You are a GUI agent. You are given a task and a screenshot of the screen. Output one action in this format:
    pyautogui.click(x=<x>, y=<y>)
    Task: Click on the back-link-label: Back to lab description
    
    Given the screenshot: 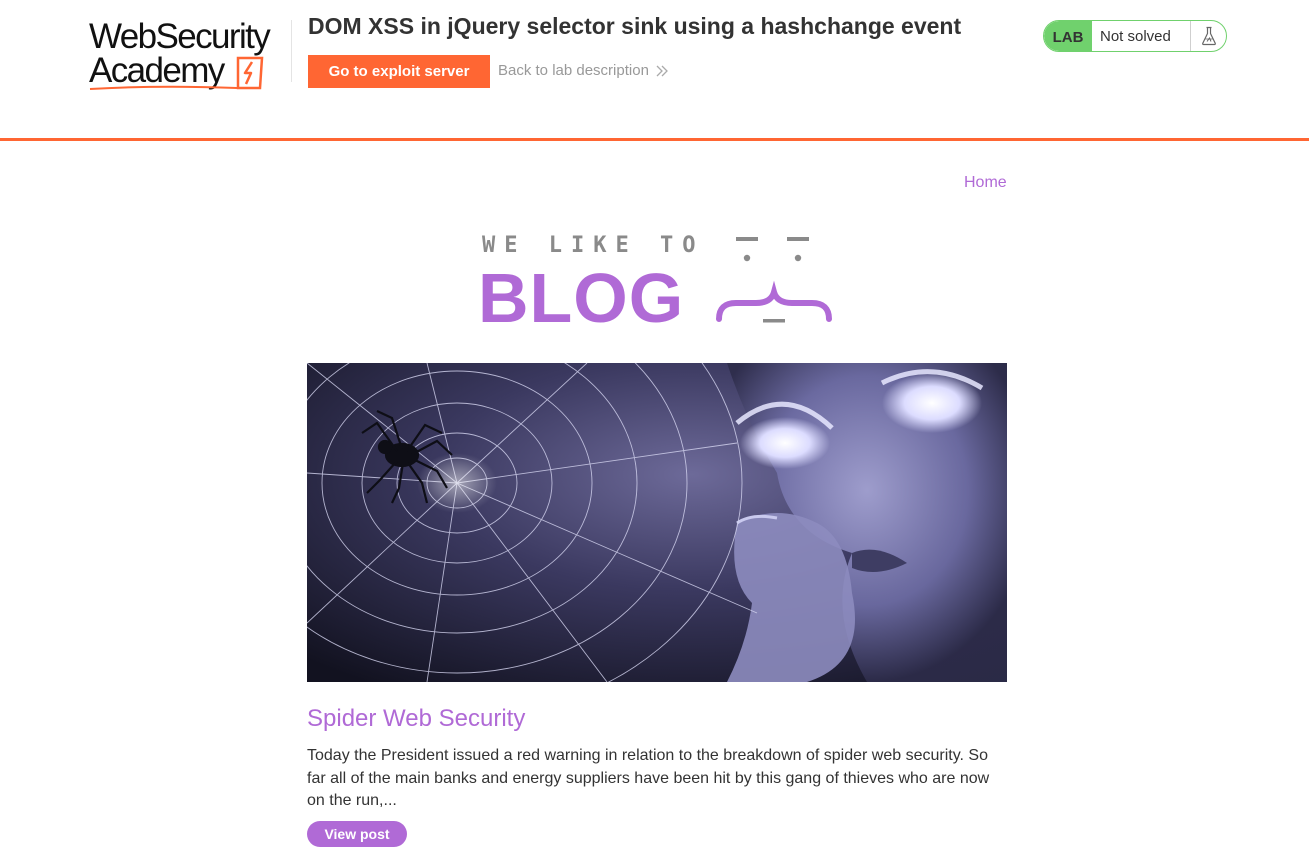 What is the action you would take?
    pyautogui.click(x=573, y=70)
    